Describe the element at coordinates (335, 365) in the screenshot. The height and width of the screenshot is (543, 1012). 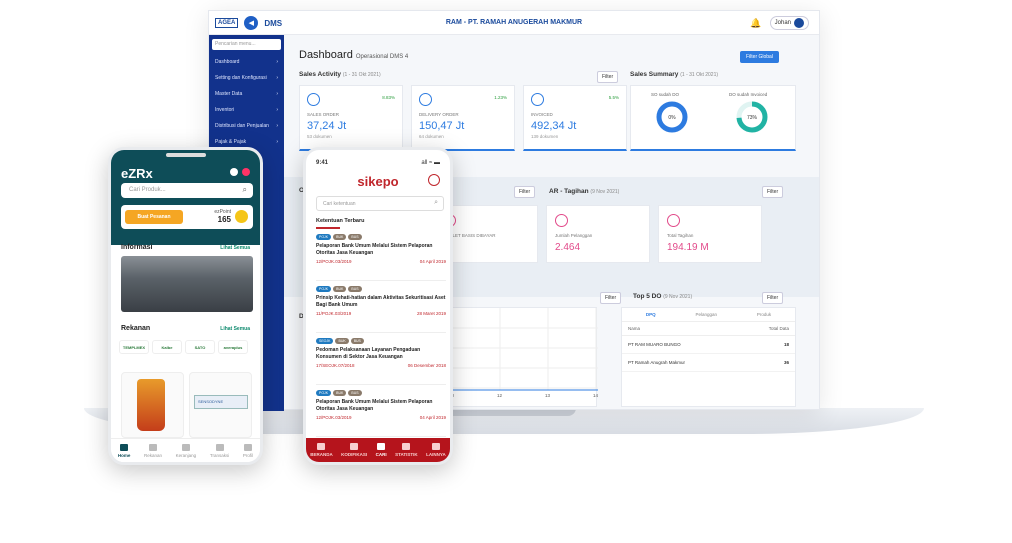
I see `regulation-code: 17/SEOJK.07/2018` at that location.